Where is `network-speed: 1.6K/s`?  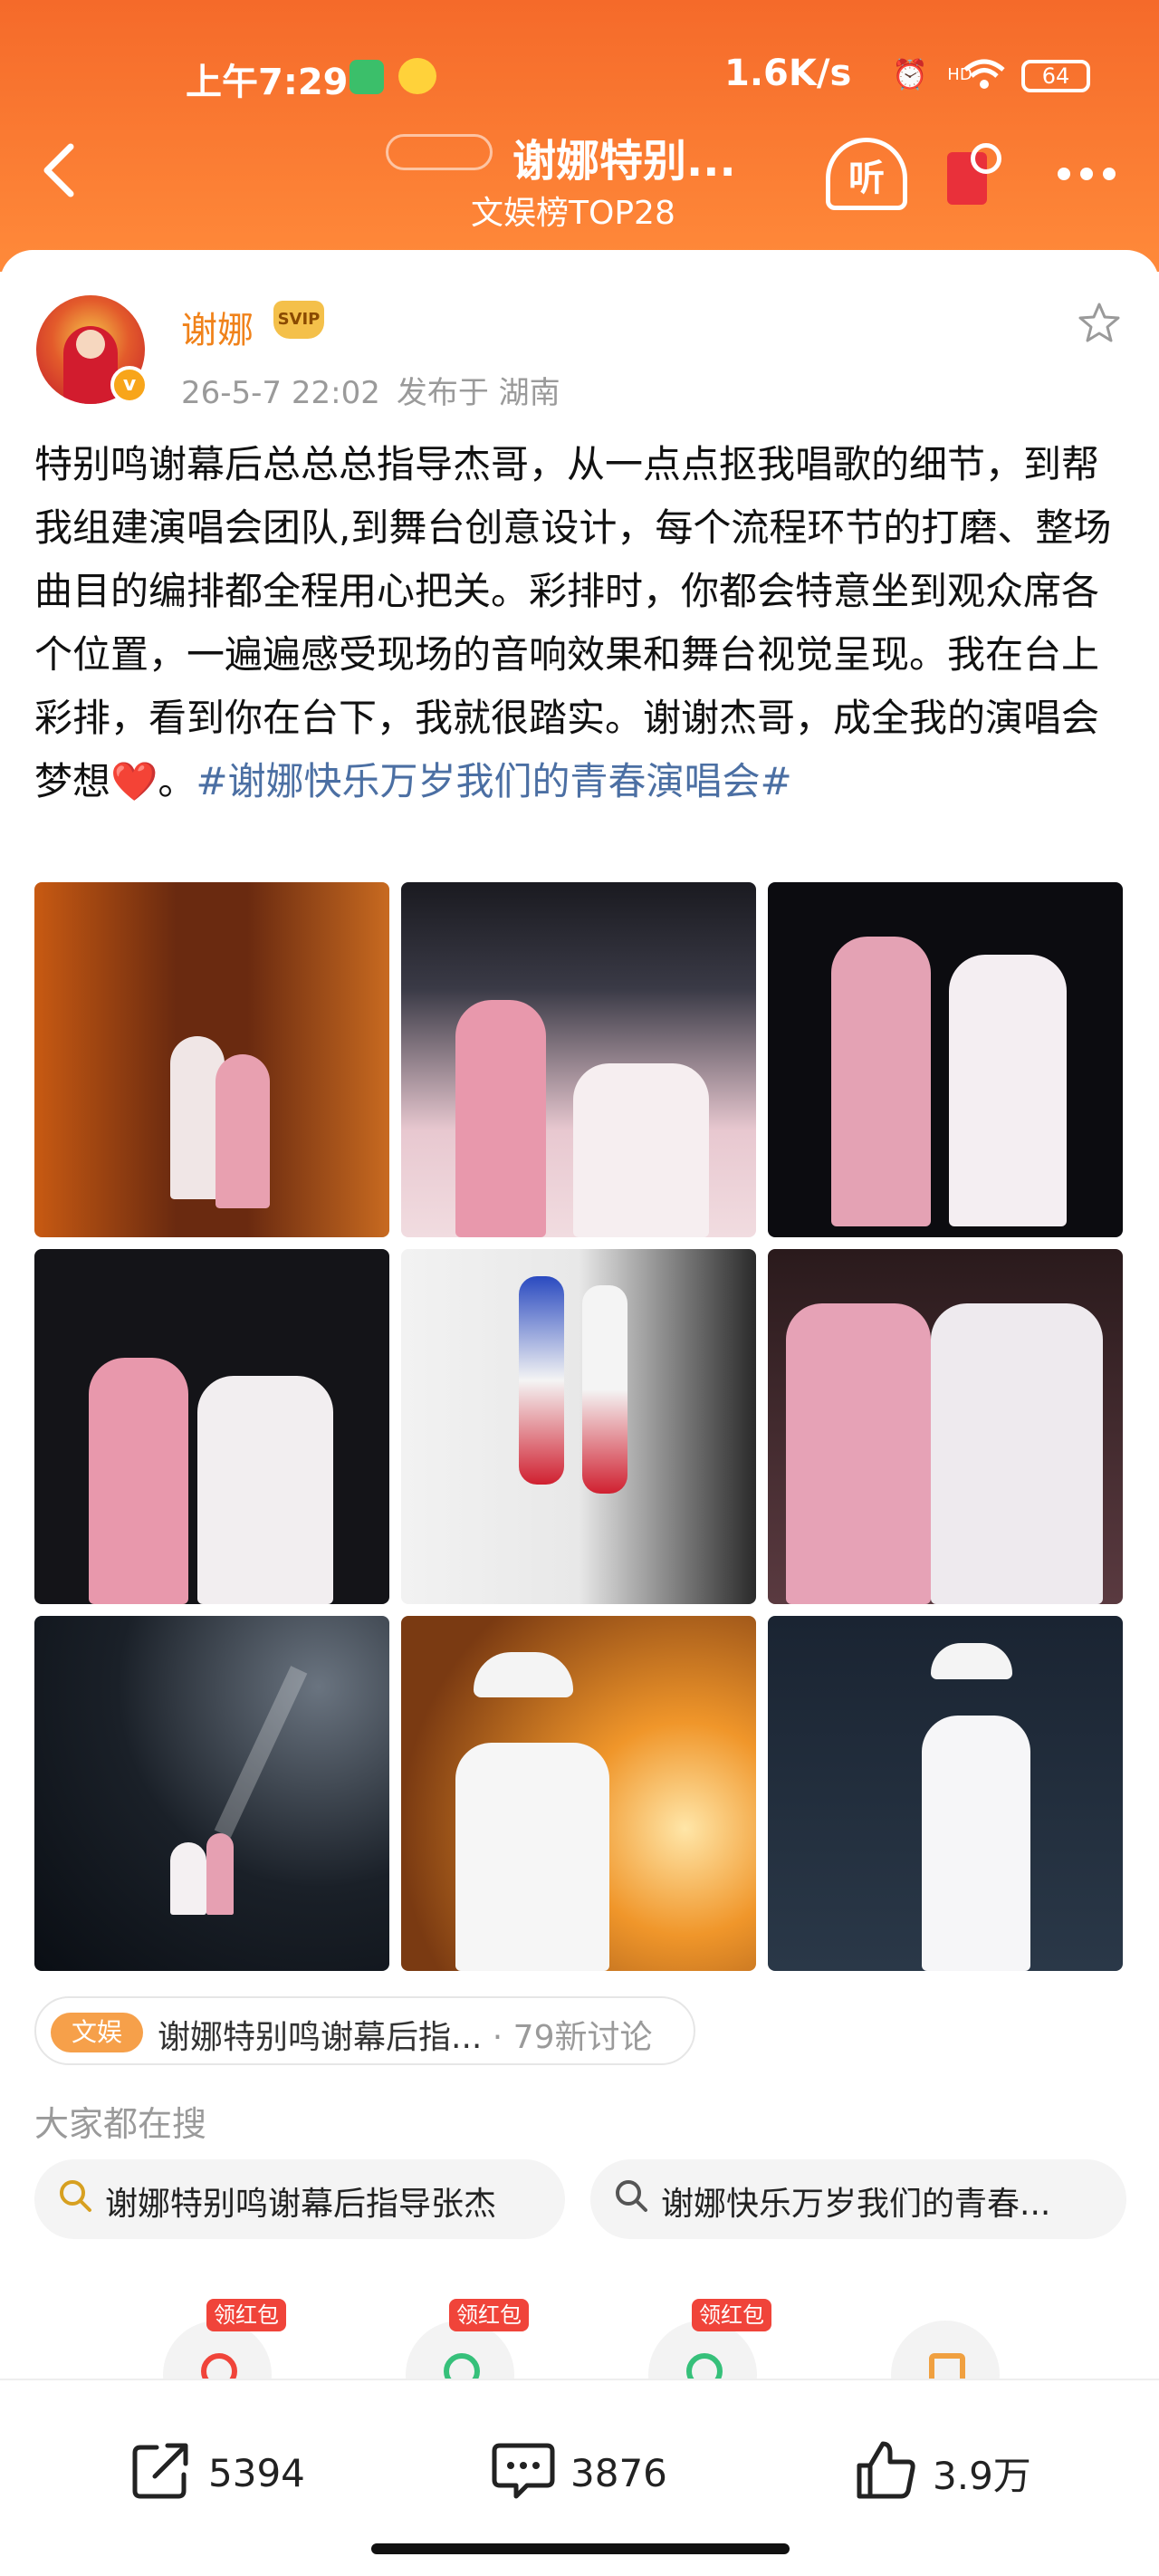 network-speed: 1.6K/s is located at coordinates (788, 73).